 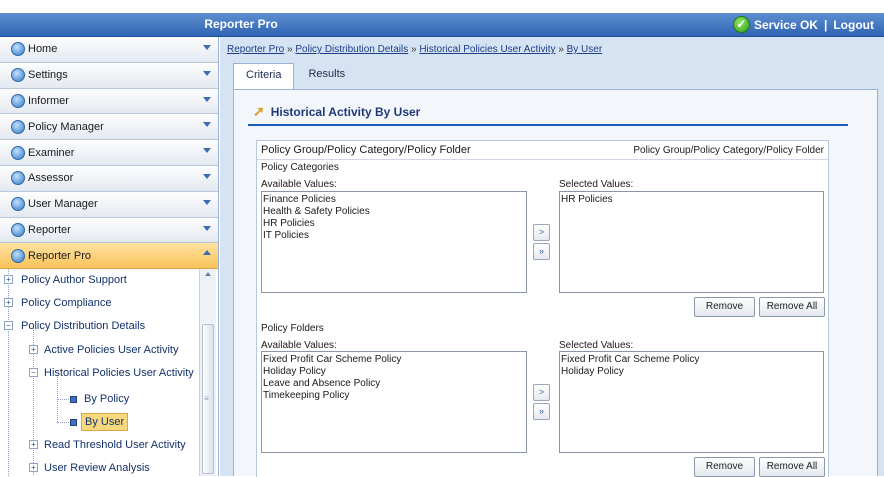 What do you see at coordinates (115, 445) in the screenshot?
I see `tree-node-read-threshold-user-activity: Read Threshold User Activity` at bounding box center [115, 445].